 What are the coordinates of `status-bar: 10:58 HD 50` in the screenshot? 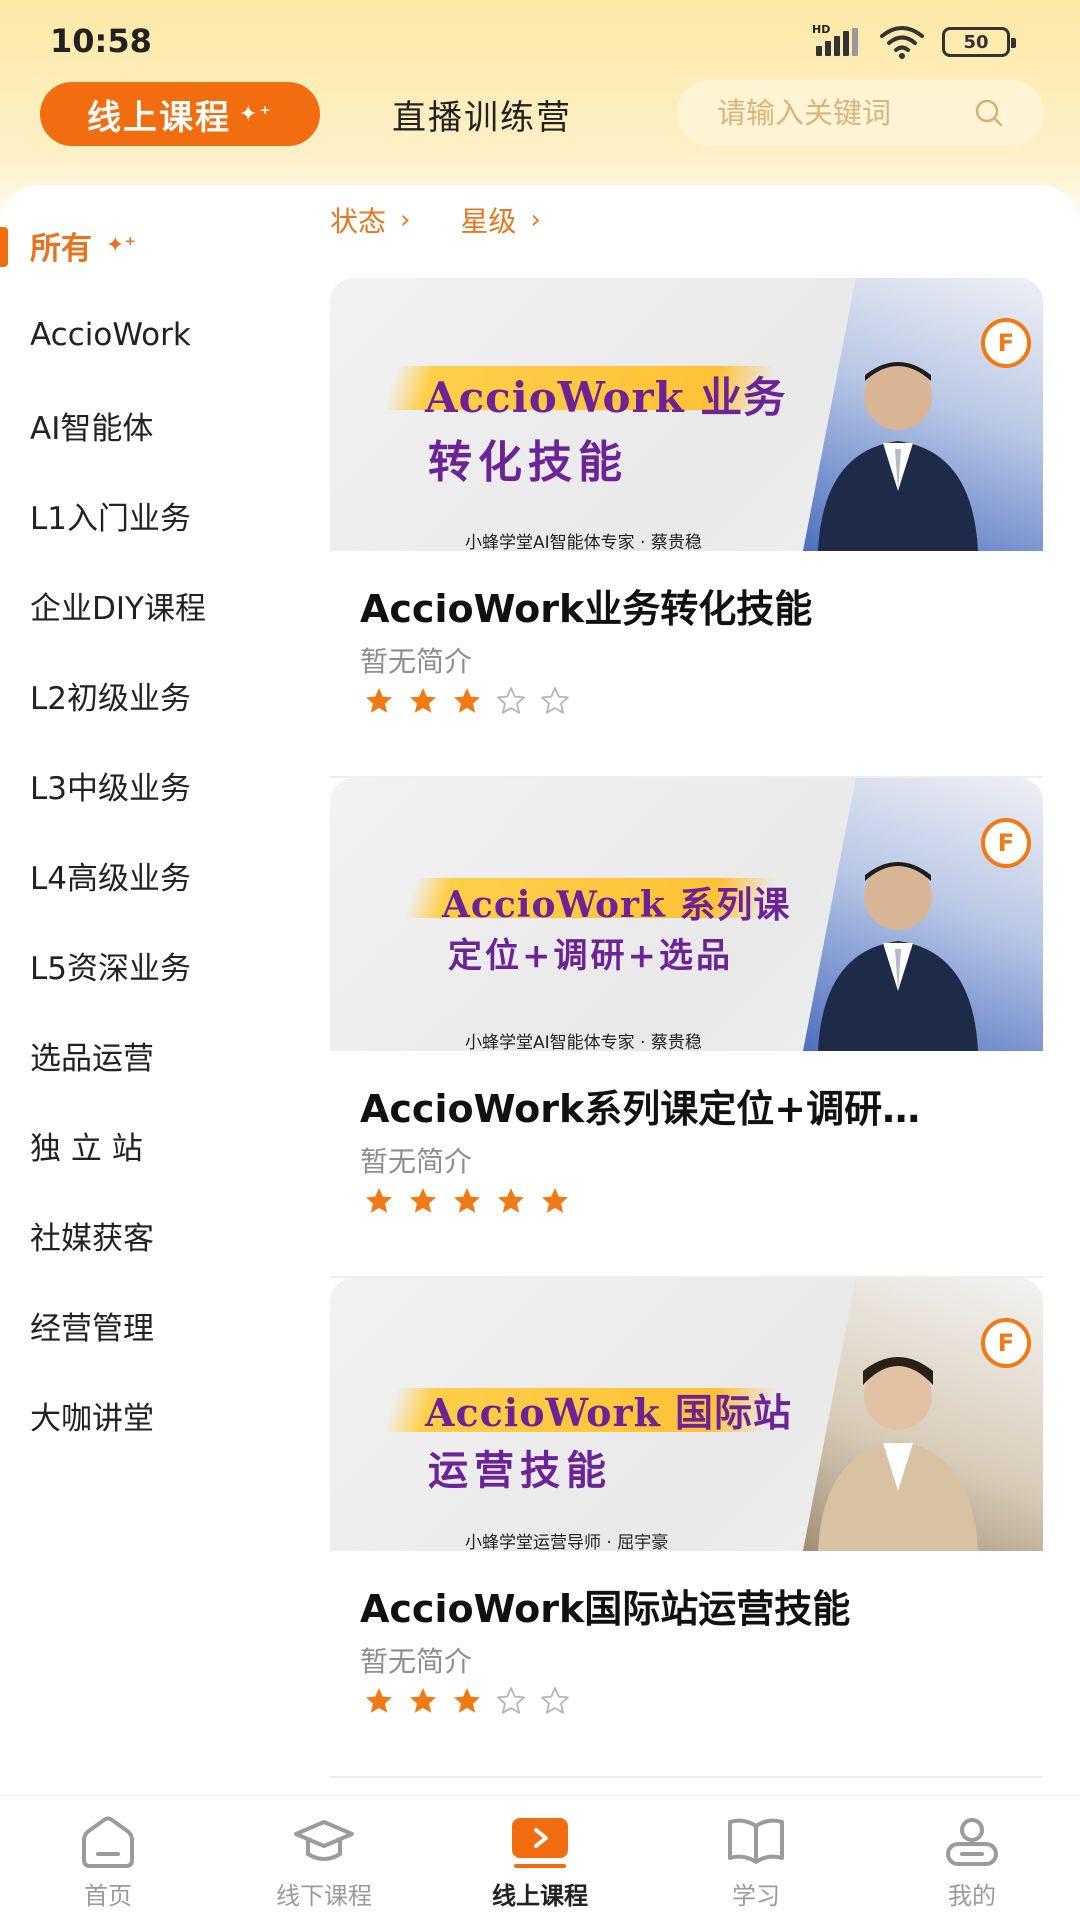 It's located at (540, 40).